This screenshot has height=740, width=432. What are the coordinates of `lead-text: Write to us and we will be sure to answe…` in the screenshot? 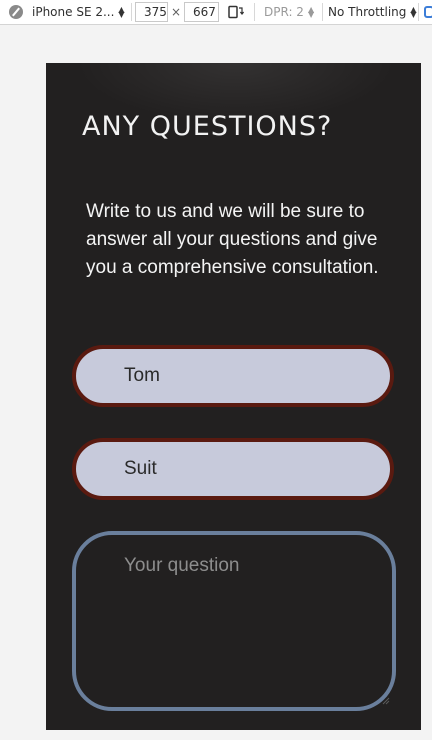 It's located at (232, 239).